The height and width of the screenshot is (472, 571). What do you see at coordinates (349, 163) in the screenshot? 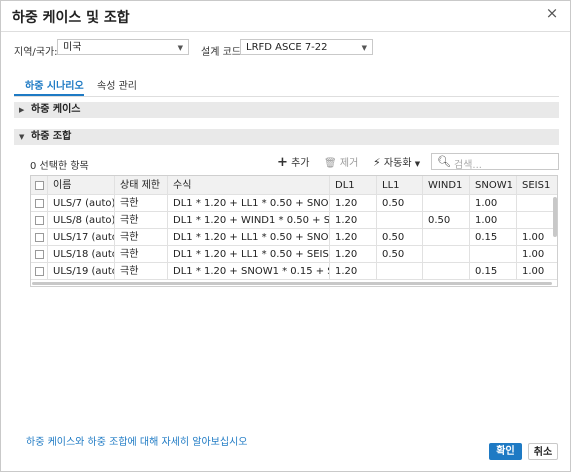
I see `remove-button-label: 제거` at bounding box center [349, 163].